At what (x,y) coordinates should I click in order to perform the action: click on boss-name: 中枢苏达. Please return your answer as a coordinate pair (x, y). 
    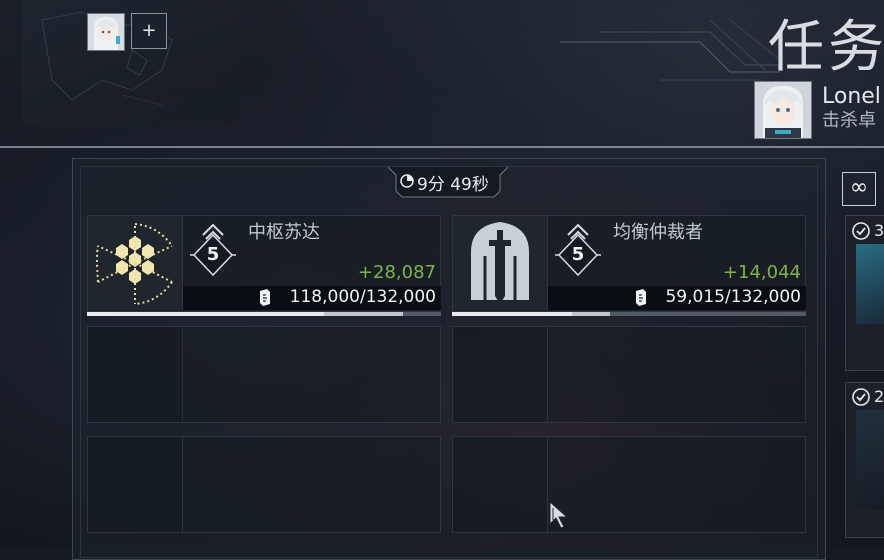
    Looking at the image, I should click on (284, 232).